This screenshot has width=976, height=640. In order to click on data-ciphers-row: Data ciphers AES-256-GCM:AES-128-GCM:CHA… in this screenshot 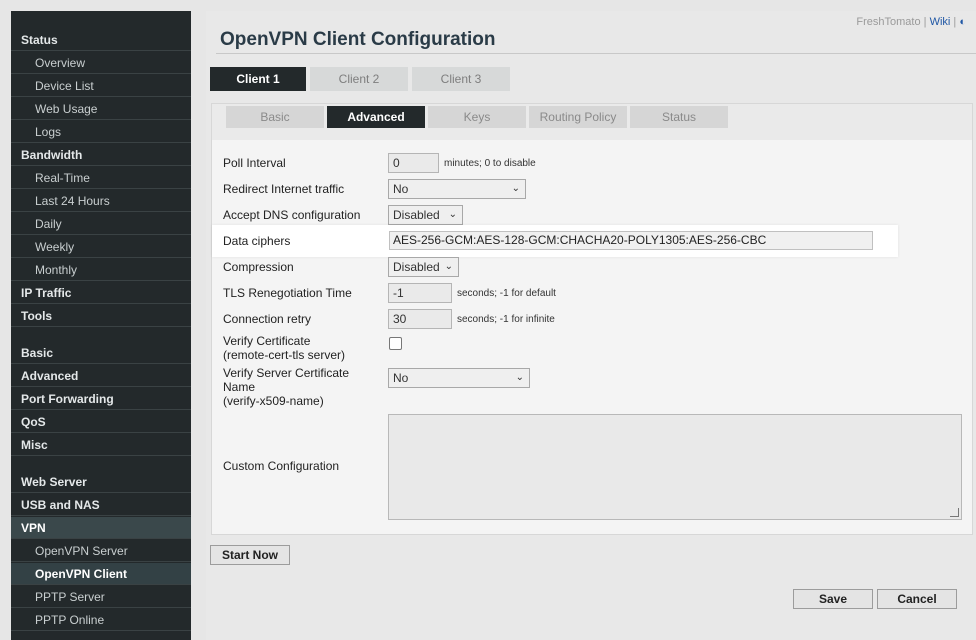, I will do `click(555, 241)`.